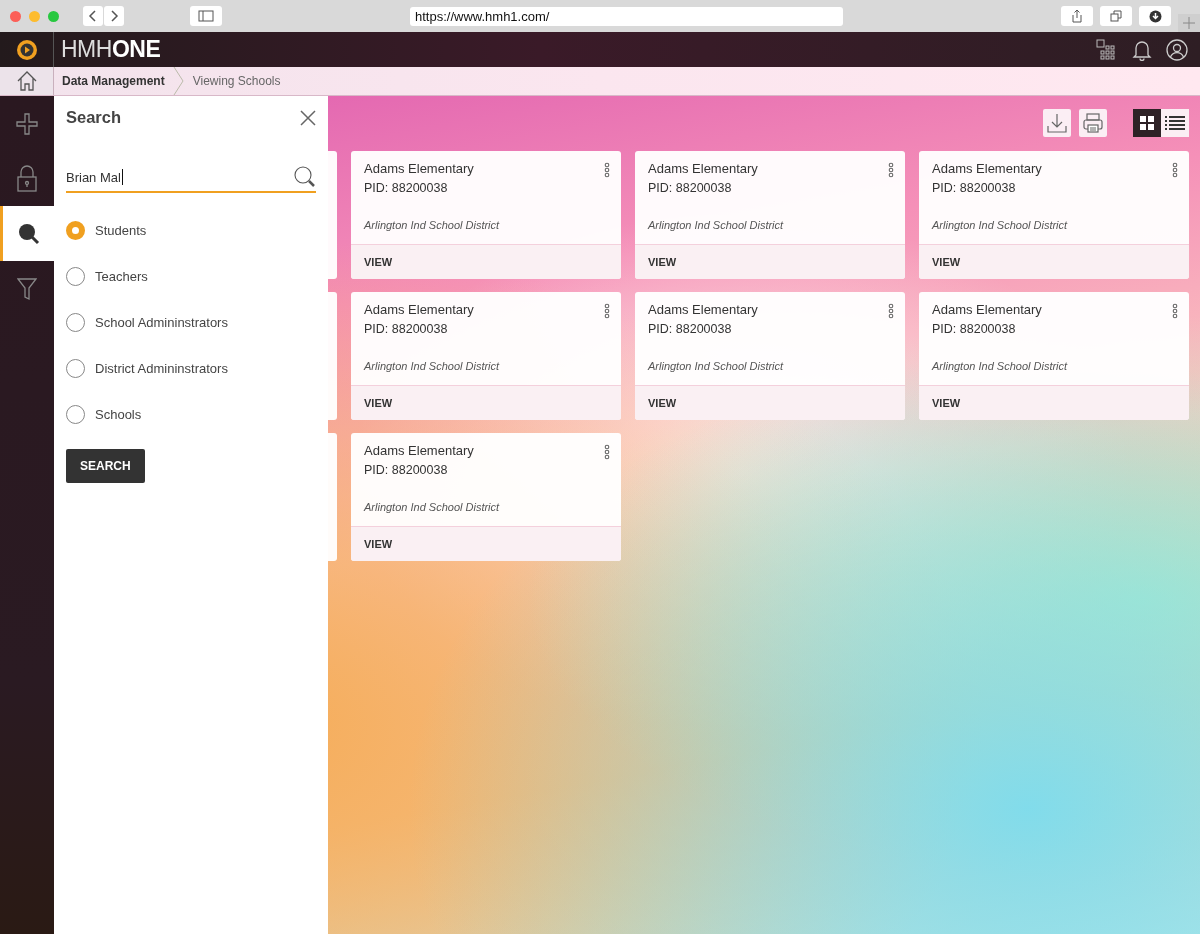  I want to click on grid-icon, so click(1147, 122).